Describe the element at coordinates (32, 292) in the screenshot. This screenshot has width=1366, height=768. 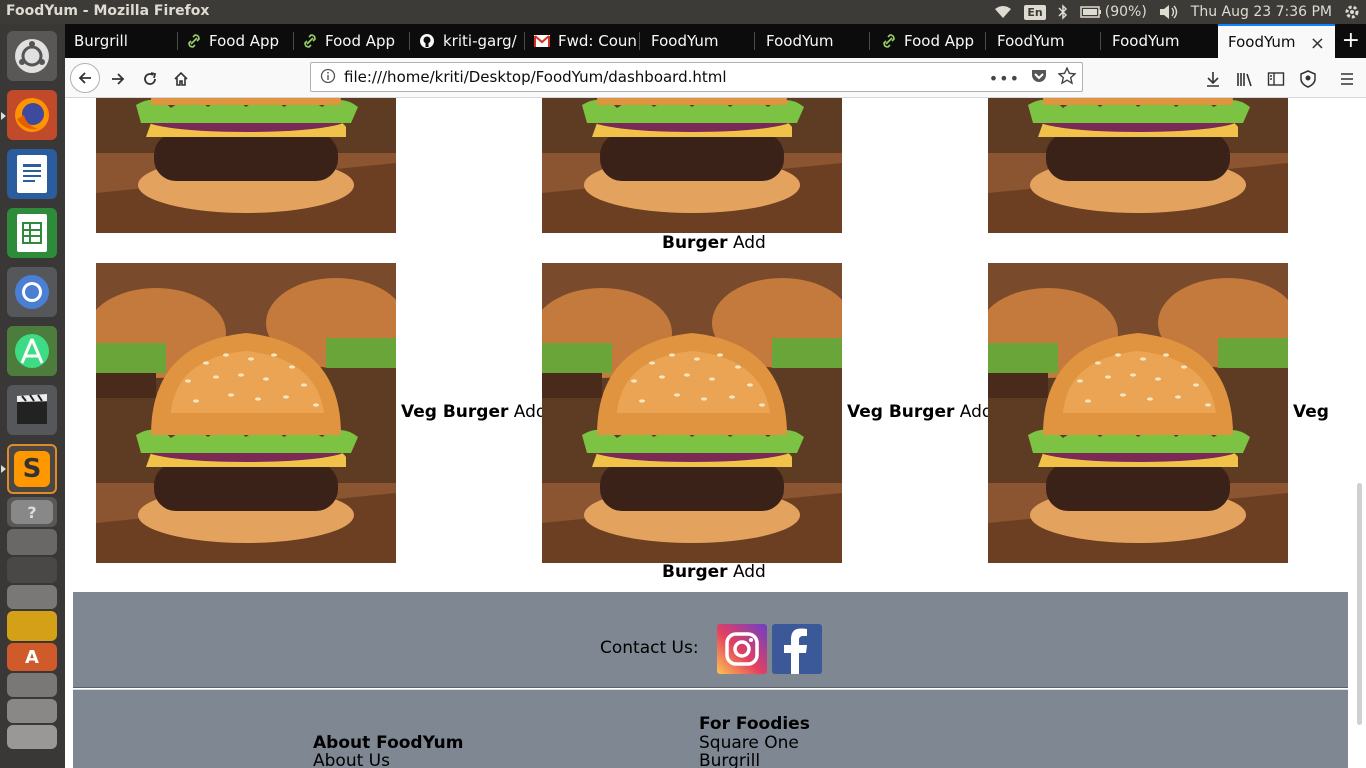
I see `chromium-icon` at that location.